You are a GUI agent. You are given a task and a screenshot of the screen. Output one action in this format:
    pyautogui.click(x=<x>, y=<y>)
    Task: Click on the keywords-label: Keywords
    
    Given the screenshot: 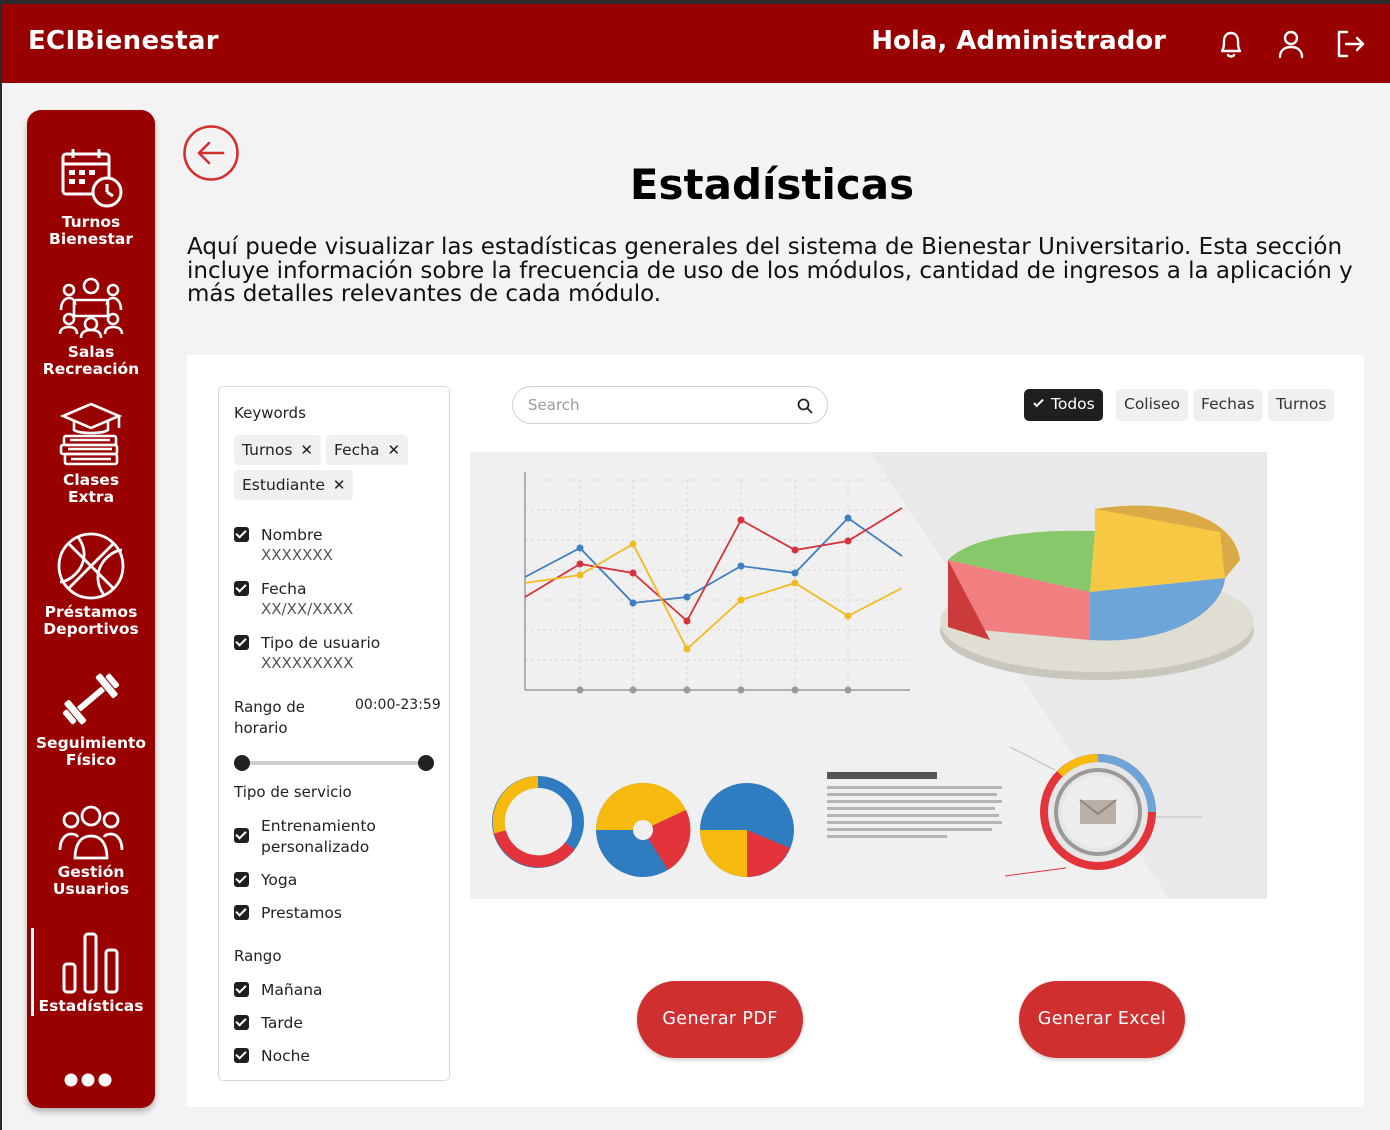 What is the action you would take?
    pyautogui.click(x=270, y=413)
    